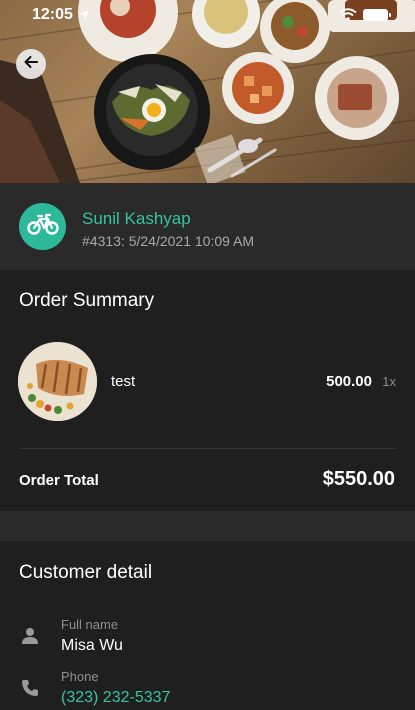 The height and width of the screenshot is (710, 415). What do you see at coordinates (207, 526) in the screenshot?
I see `section-separator` at bounding box center [207, 526].